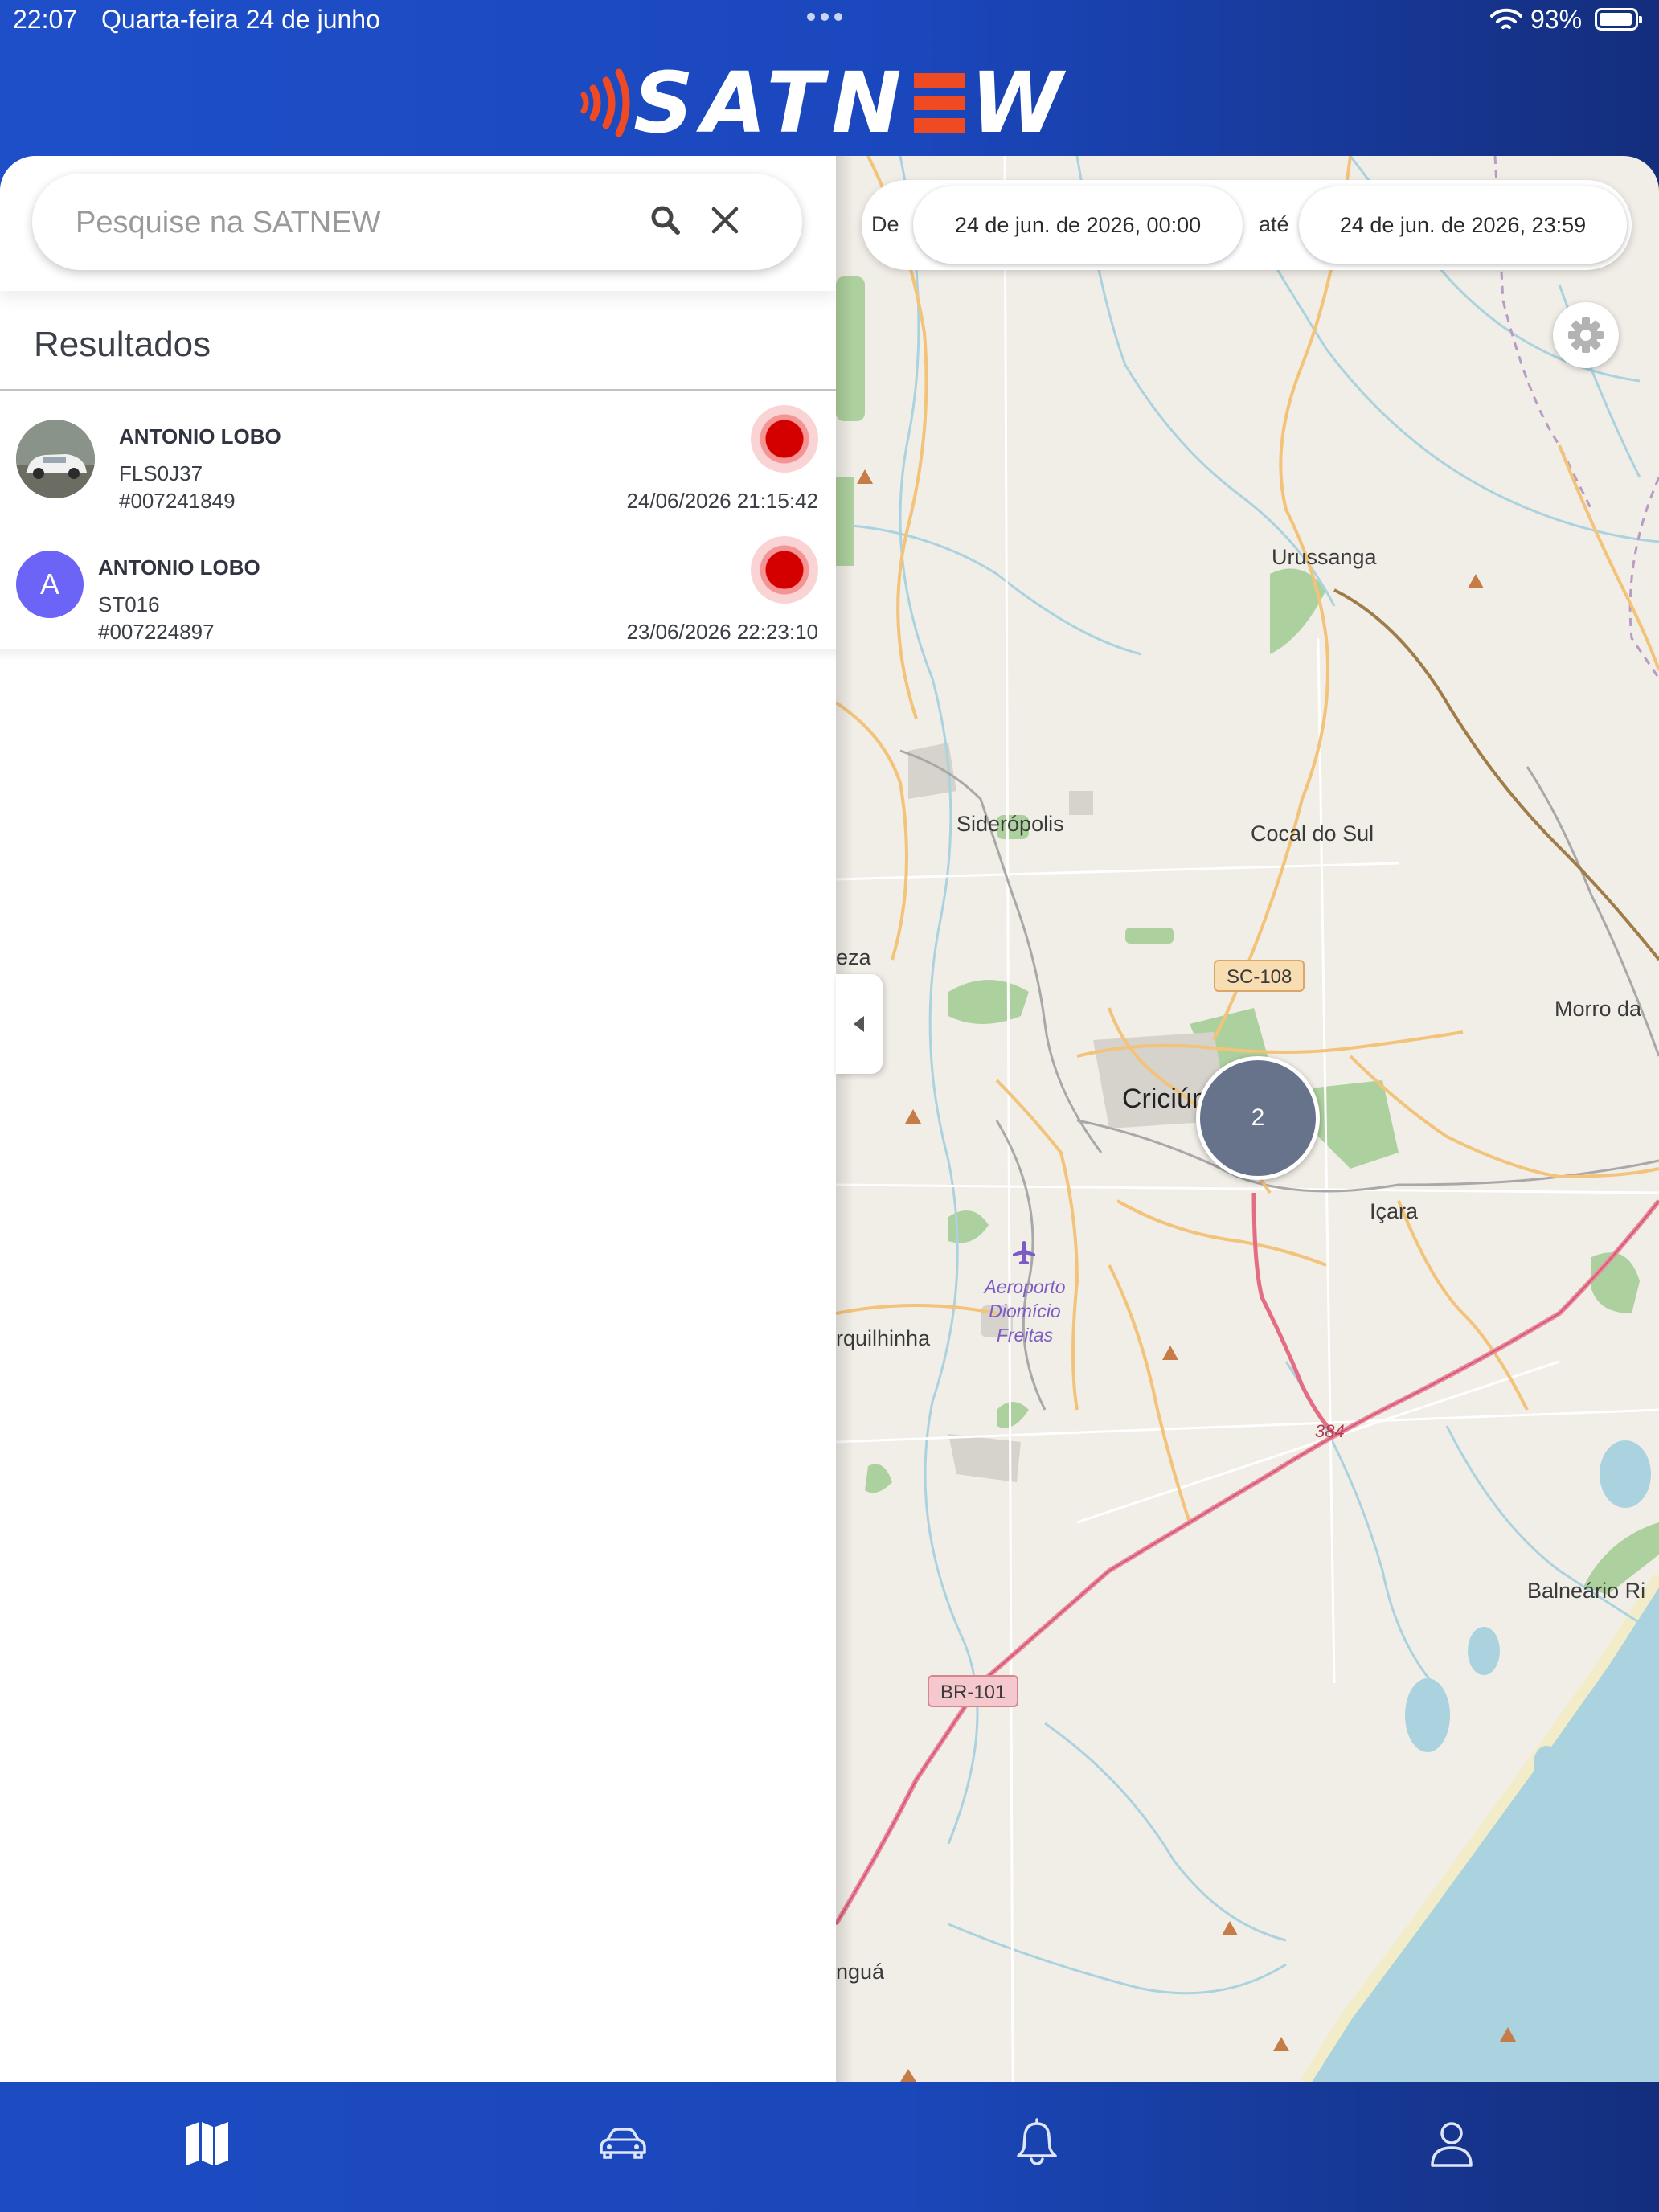 This screenshot has width=1659, height=2212. What do you see at coordinates (1312, 833) in the screenshot?
I see `map-label-cocal-do-sul: Cocal do Sul` at bounding box center [1312, 833].